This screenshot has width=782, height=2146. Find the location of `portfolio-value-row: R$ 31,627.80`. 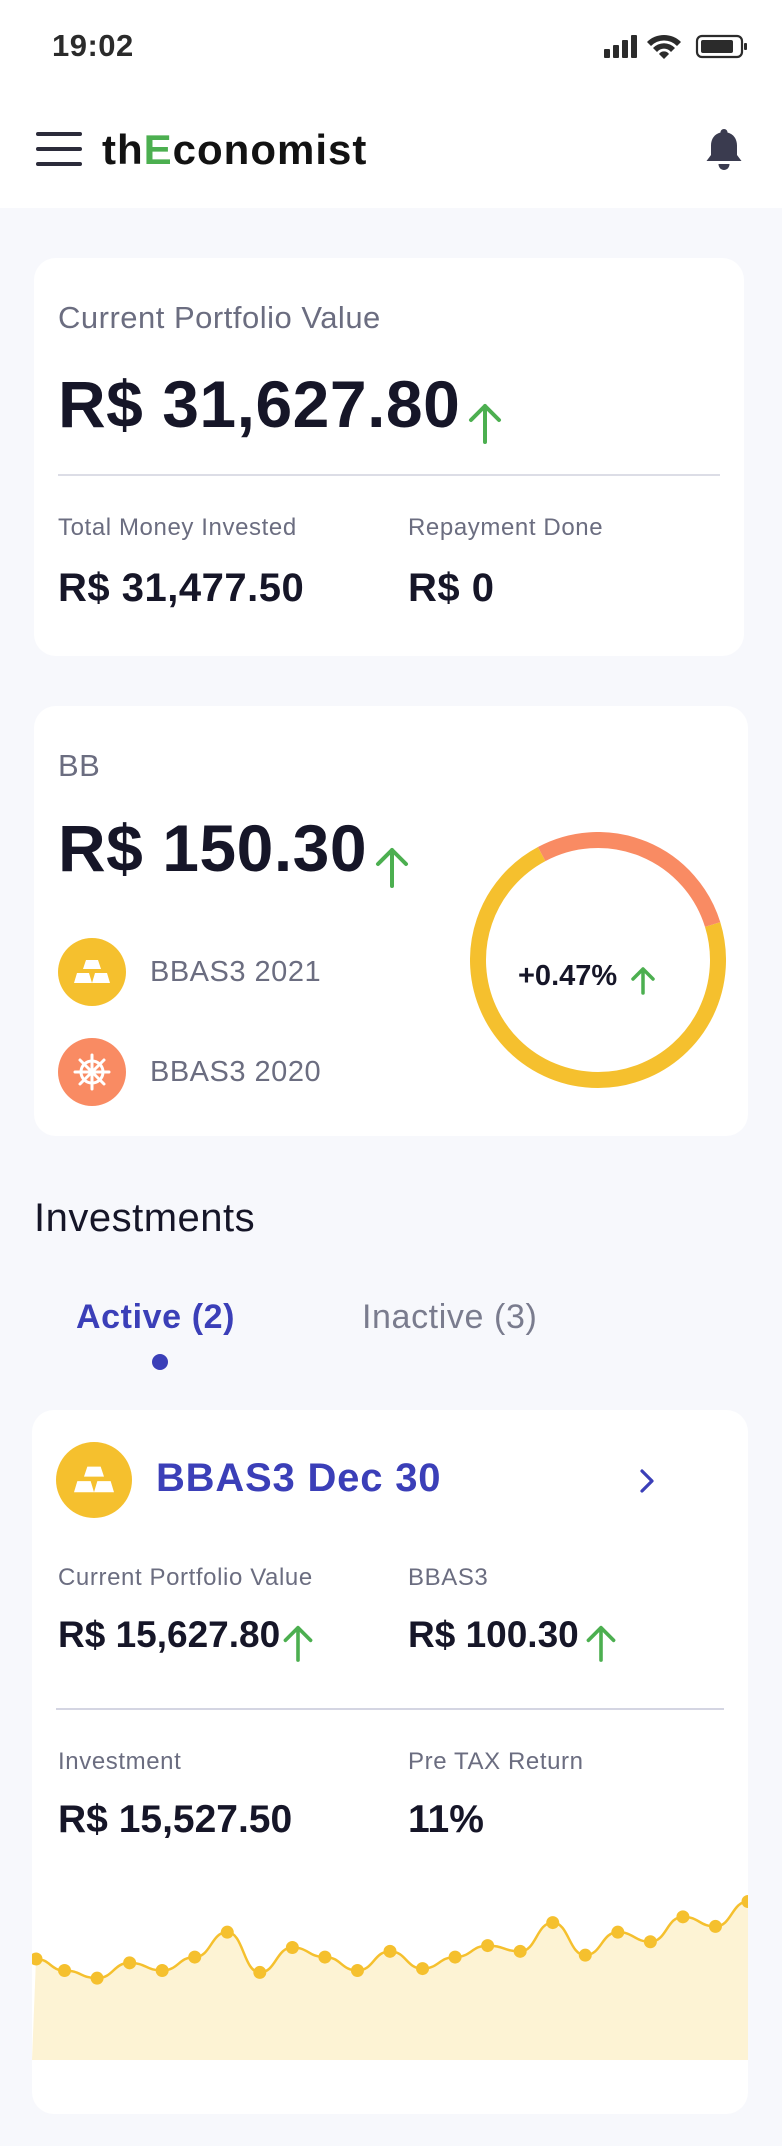

portfolio-value-row: R$ 31,627.80 is located at coordinates (281, 406).